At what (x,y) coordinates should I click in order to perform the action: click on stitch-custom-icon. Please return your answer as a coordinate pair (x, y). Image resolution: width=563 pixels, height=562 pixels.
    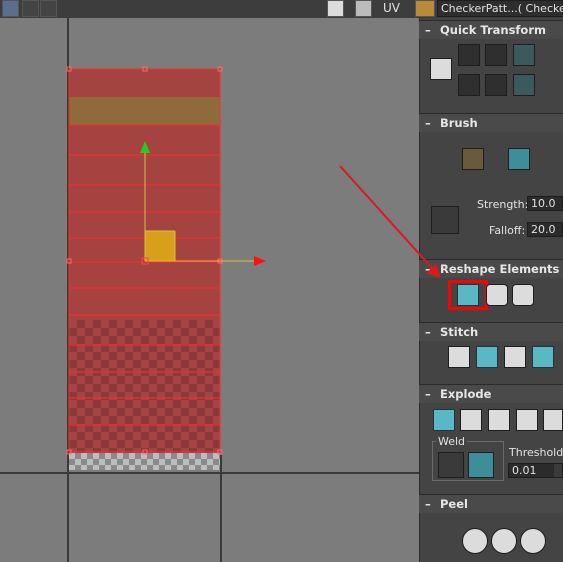
    Looking at the image, I should click on (459, 357).